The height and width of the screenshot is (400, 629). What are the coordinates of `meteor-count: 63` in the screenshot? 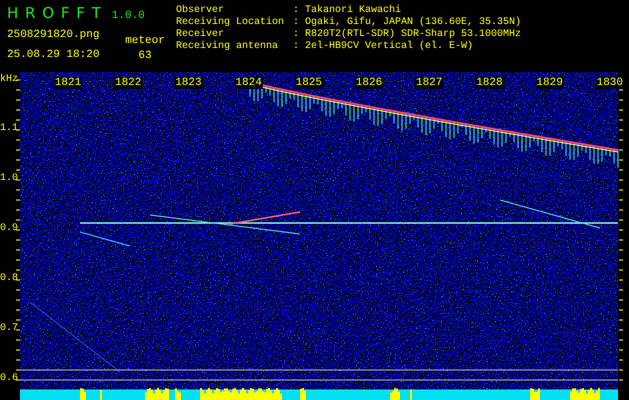 It's located at (145, 56).